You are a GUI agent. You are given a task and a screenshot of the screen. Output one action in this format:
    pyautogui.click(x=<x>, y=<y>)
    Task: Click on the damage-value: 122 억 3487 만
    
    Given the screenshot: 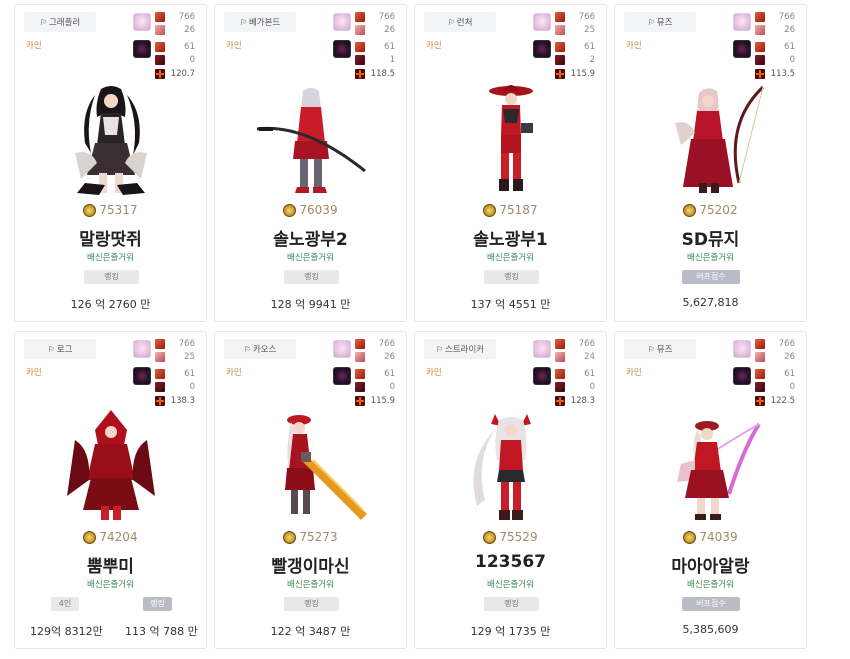 What is the action you would take?
    pyautogui.click(x=310, y=631)
    